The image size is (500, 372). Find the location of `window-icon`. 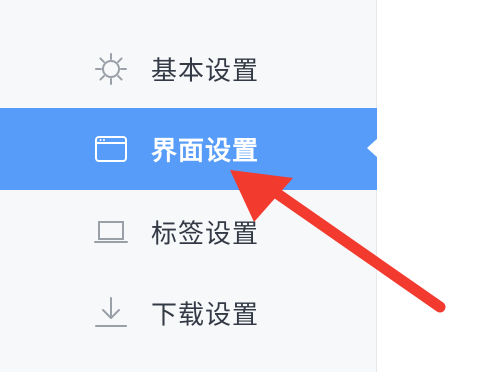

window-icon is located at coordinates (111, 149).